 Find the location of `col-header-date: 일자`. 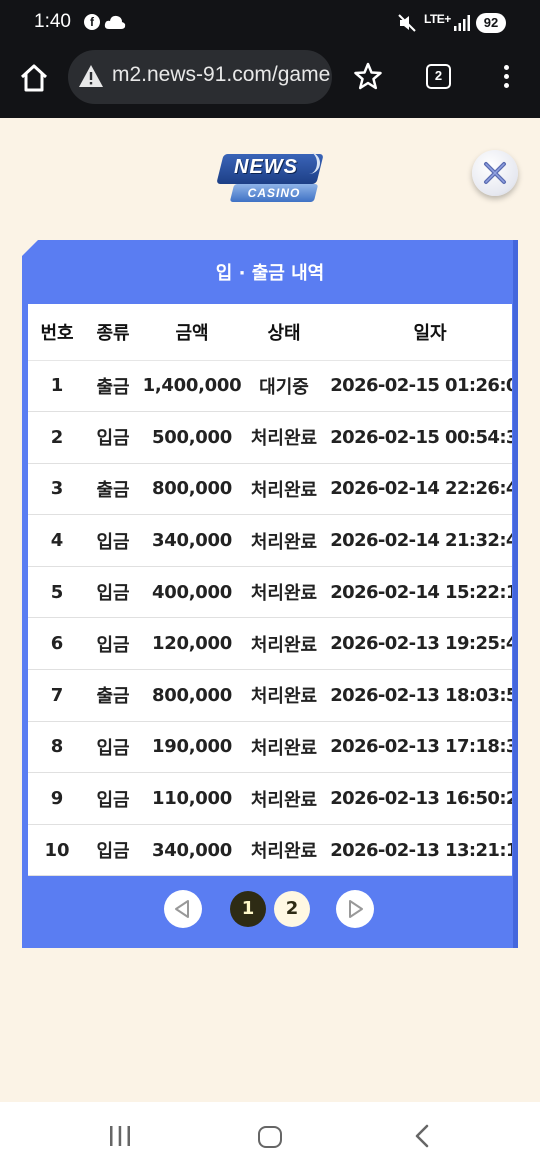

col-header-date: 일자 is located at coordinates (418, 332).